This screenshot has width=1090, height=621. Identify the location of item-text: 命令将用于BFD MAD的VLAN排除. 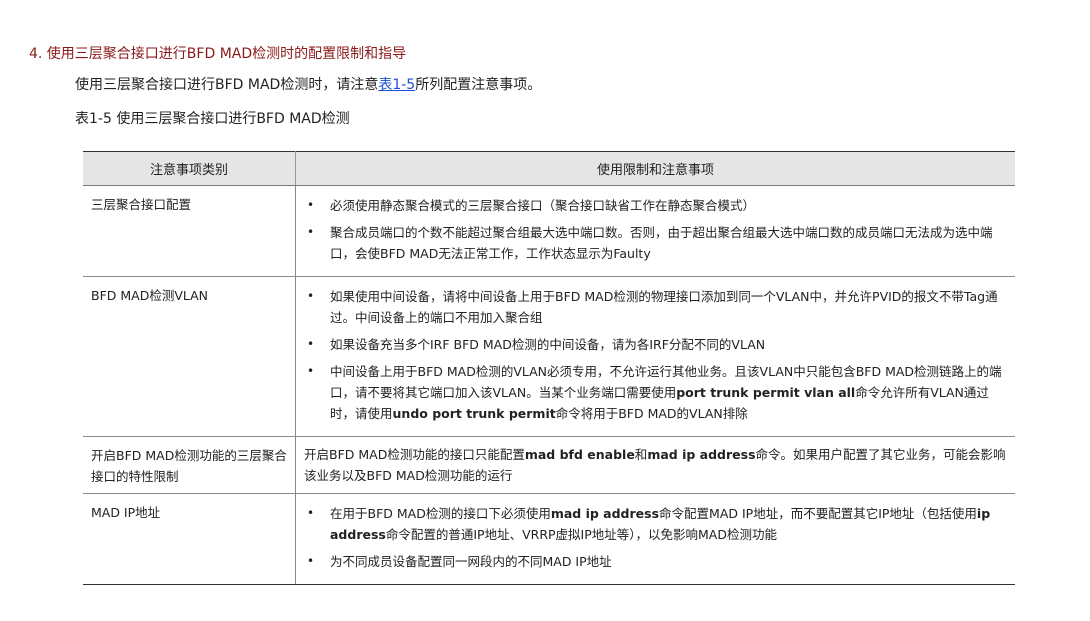
(651, 413).